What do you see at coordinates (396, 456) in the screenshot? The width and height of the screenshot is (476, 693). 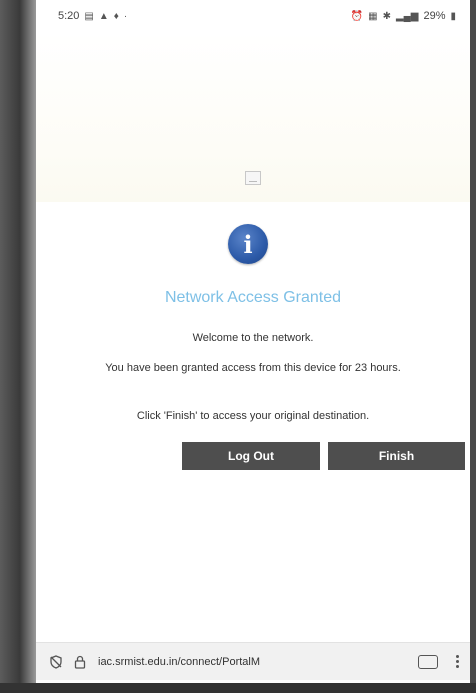 I see `finish-button: Finish` at bounding box center [396, 456].